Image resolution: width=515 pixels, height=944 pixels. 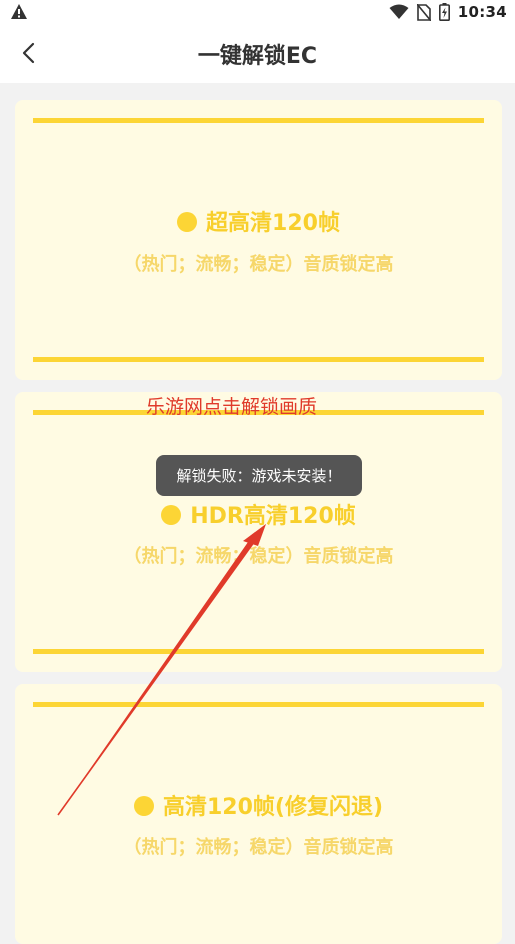 What do you see at coordinates (19, 11) in the screenshot?
I see `warning-icon` at bounding box center [19, 11].